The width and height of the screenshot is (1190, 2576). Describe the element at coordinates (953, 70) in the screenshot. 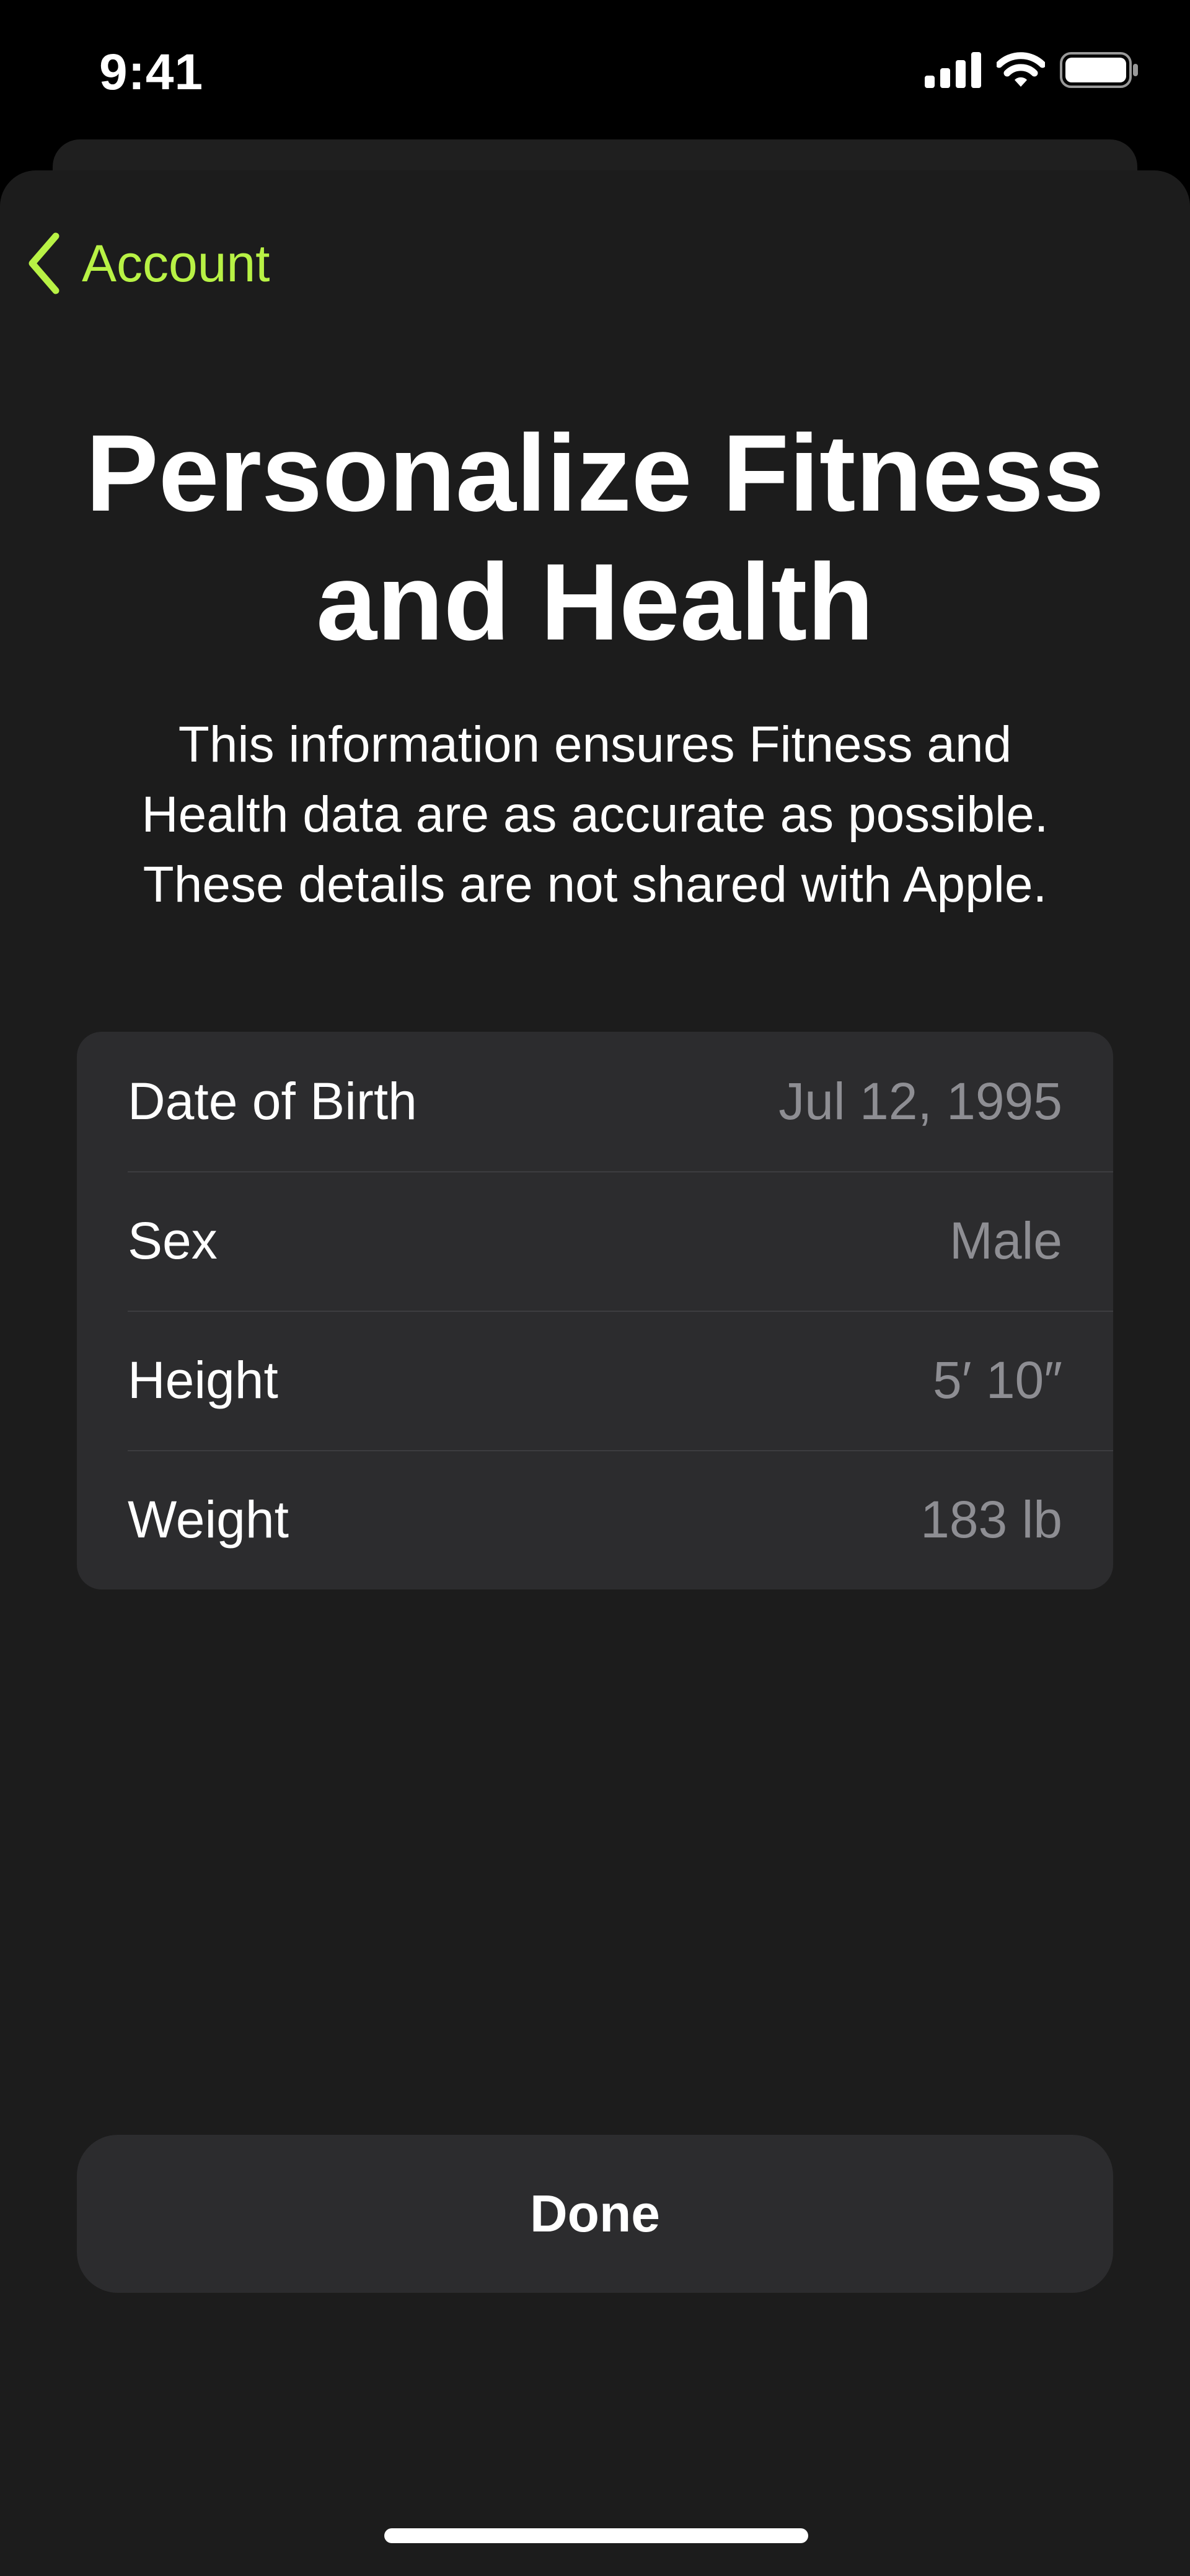

I see `cellular-signal-icon` at that location.